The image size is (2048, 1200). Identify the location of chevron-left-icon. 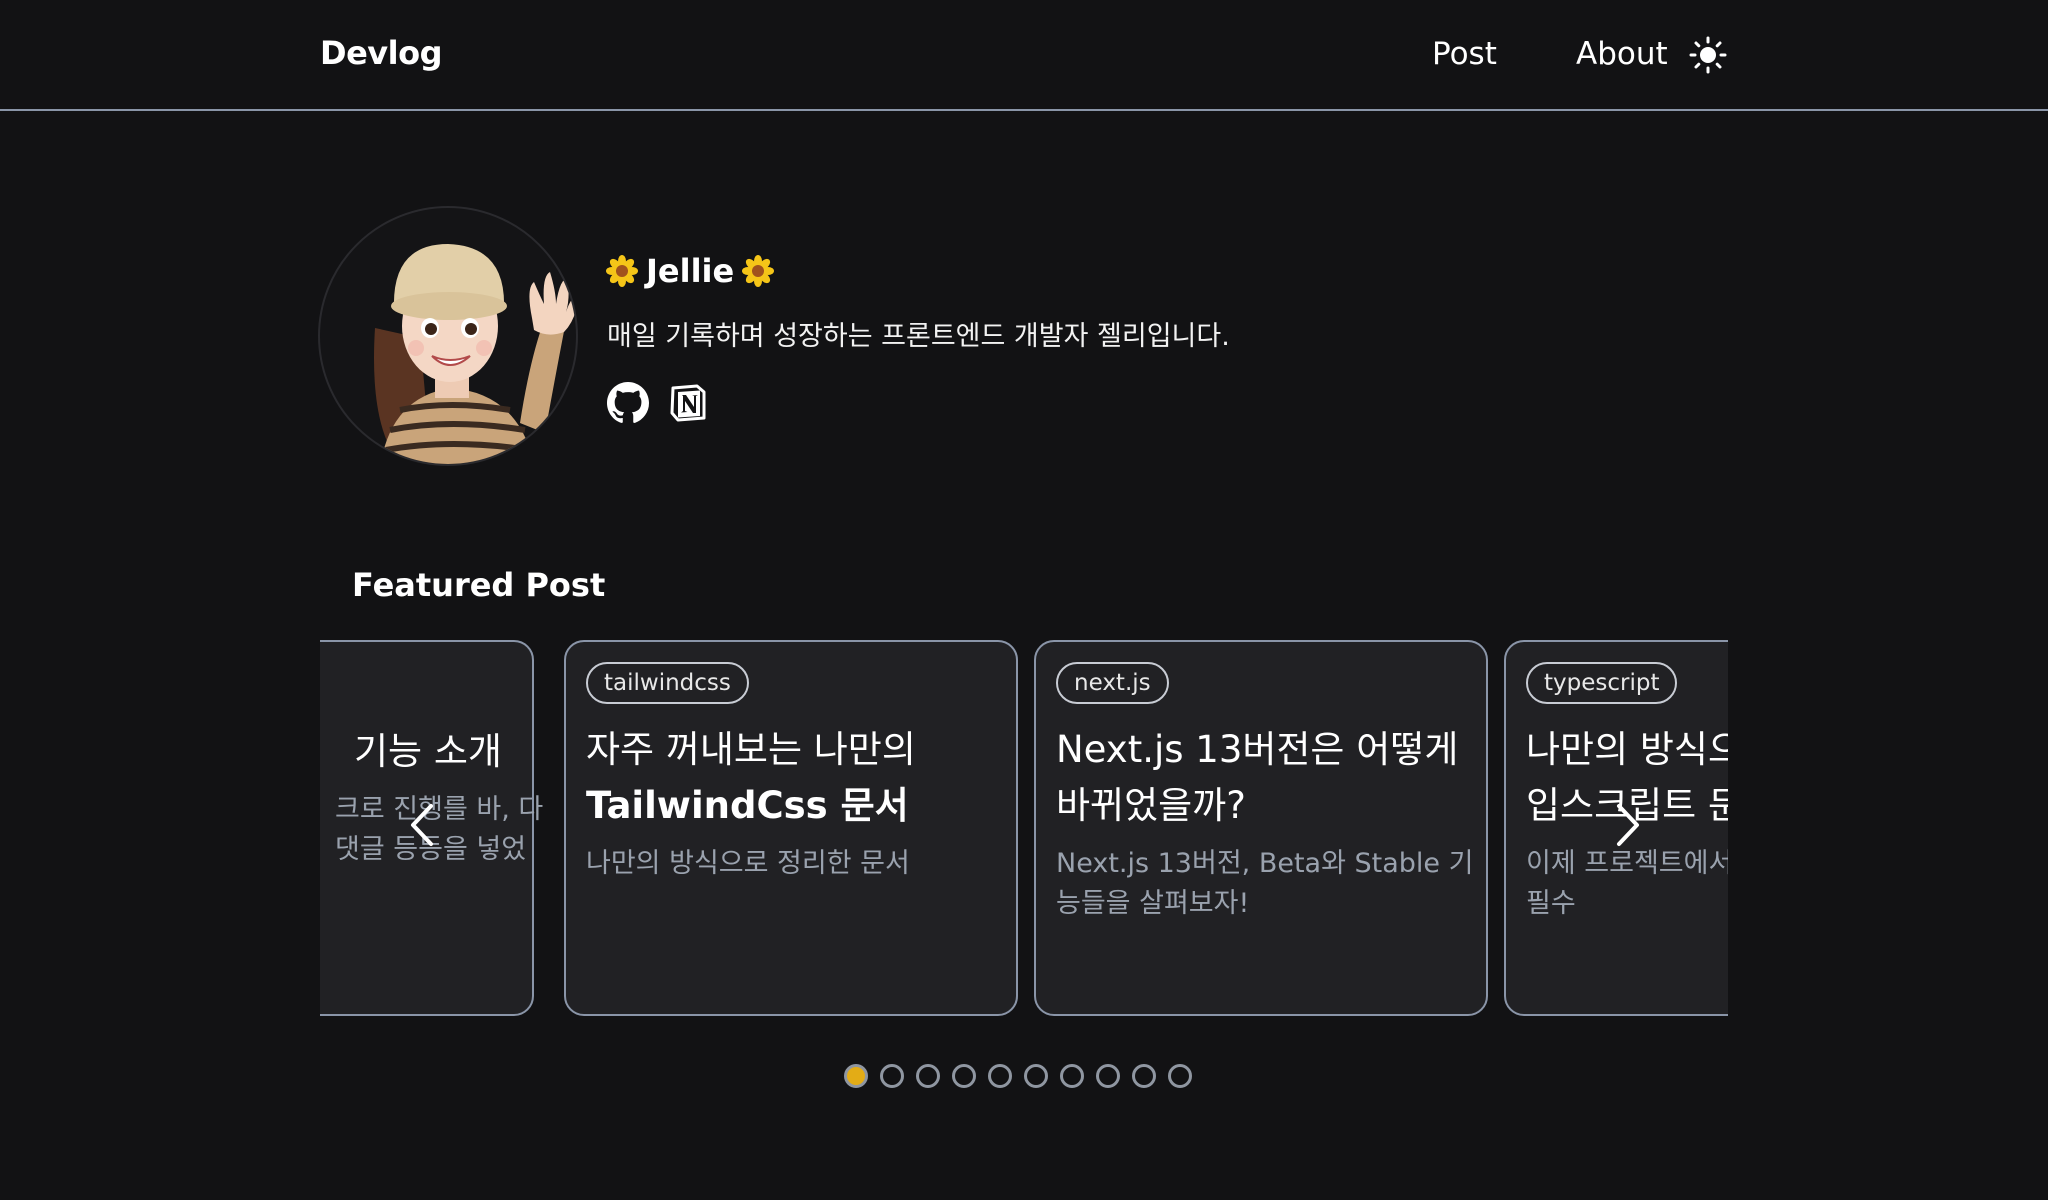
(422, 825).